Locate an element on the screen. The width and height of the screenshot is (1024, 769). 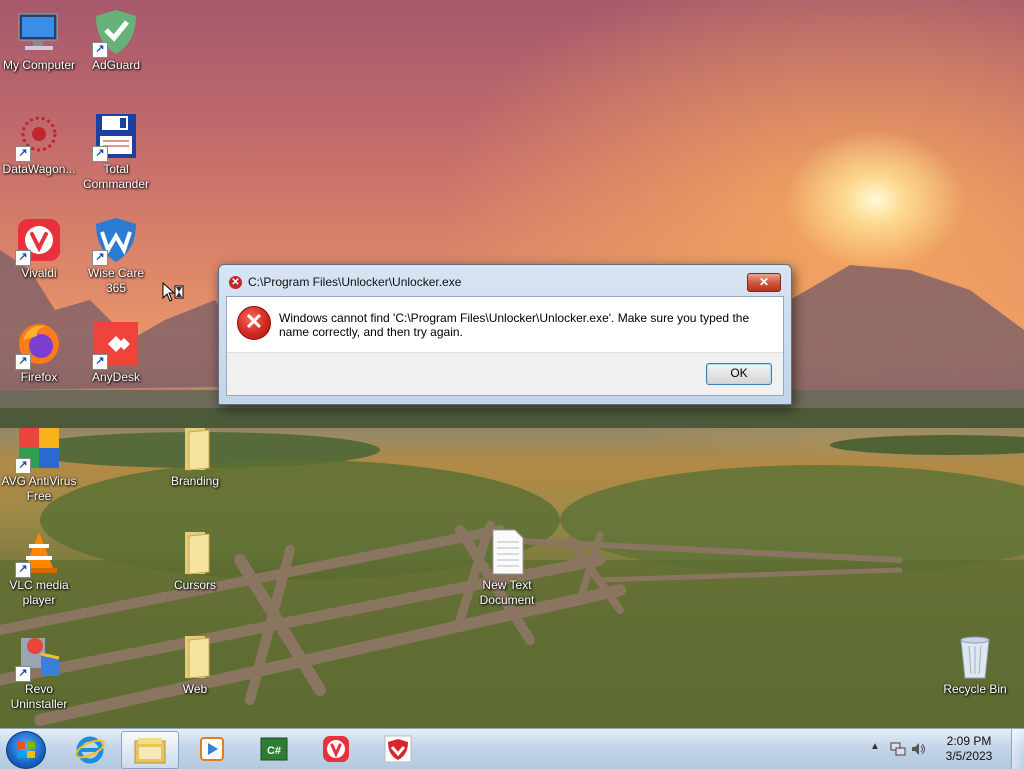
clock-date: 3/5/2023 is located at coordinates (969, 756).